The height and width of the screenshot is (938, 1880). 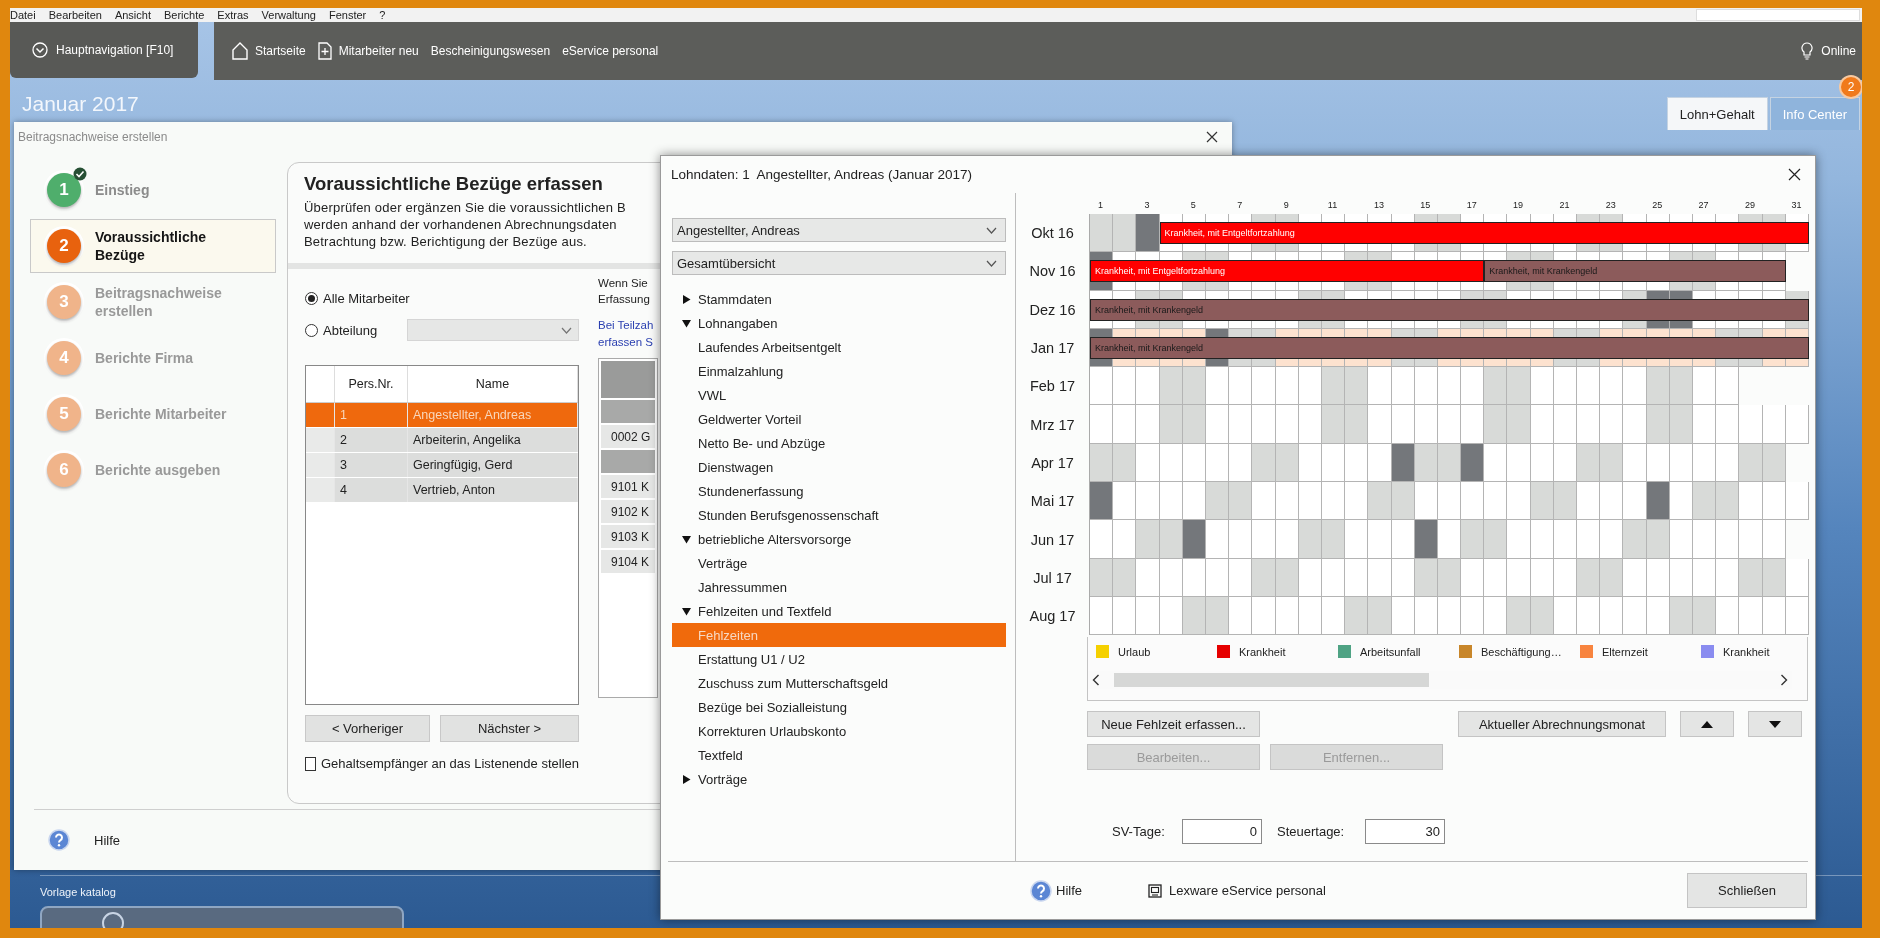 I want to click on month-down-button, so click(x=1775, y=724).